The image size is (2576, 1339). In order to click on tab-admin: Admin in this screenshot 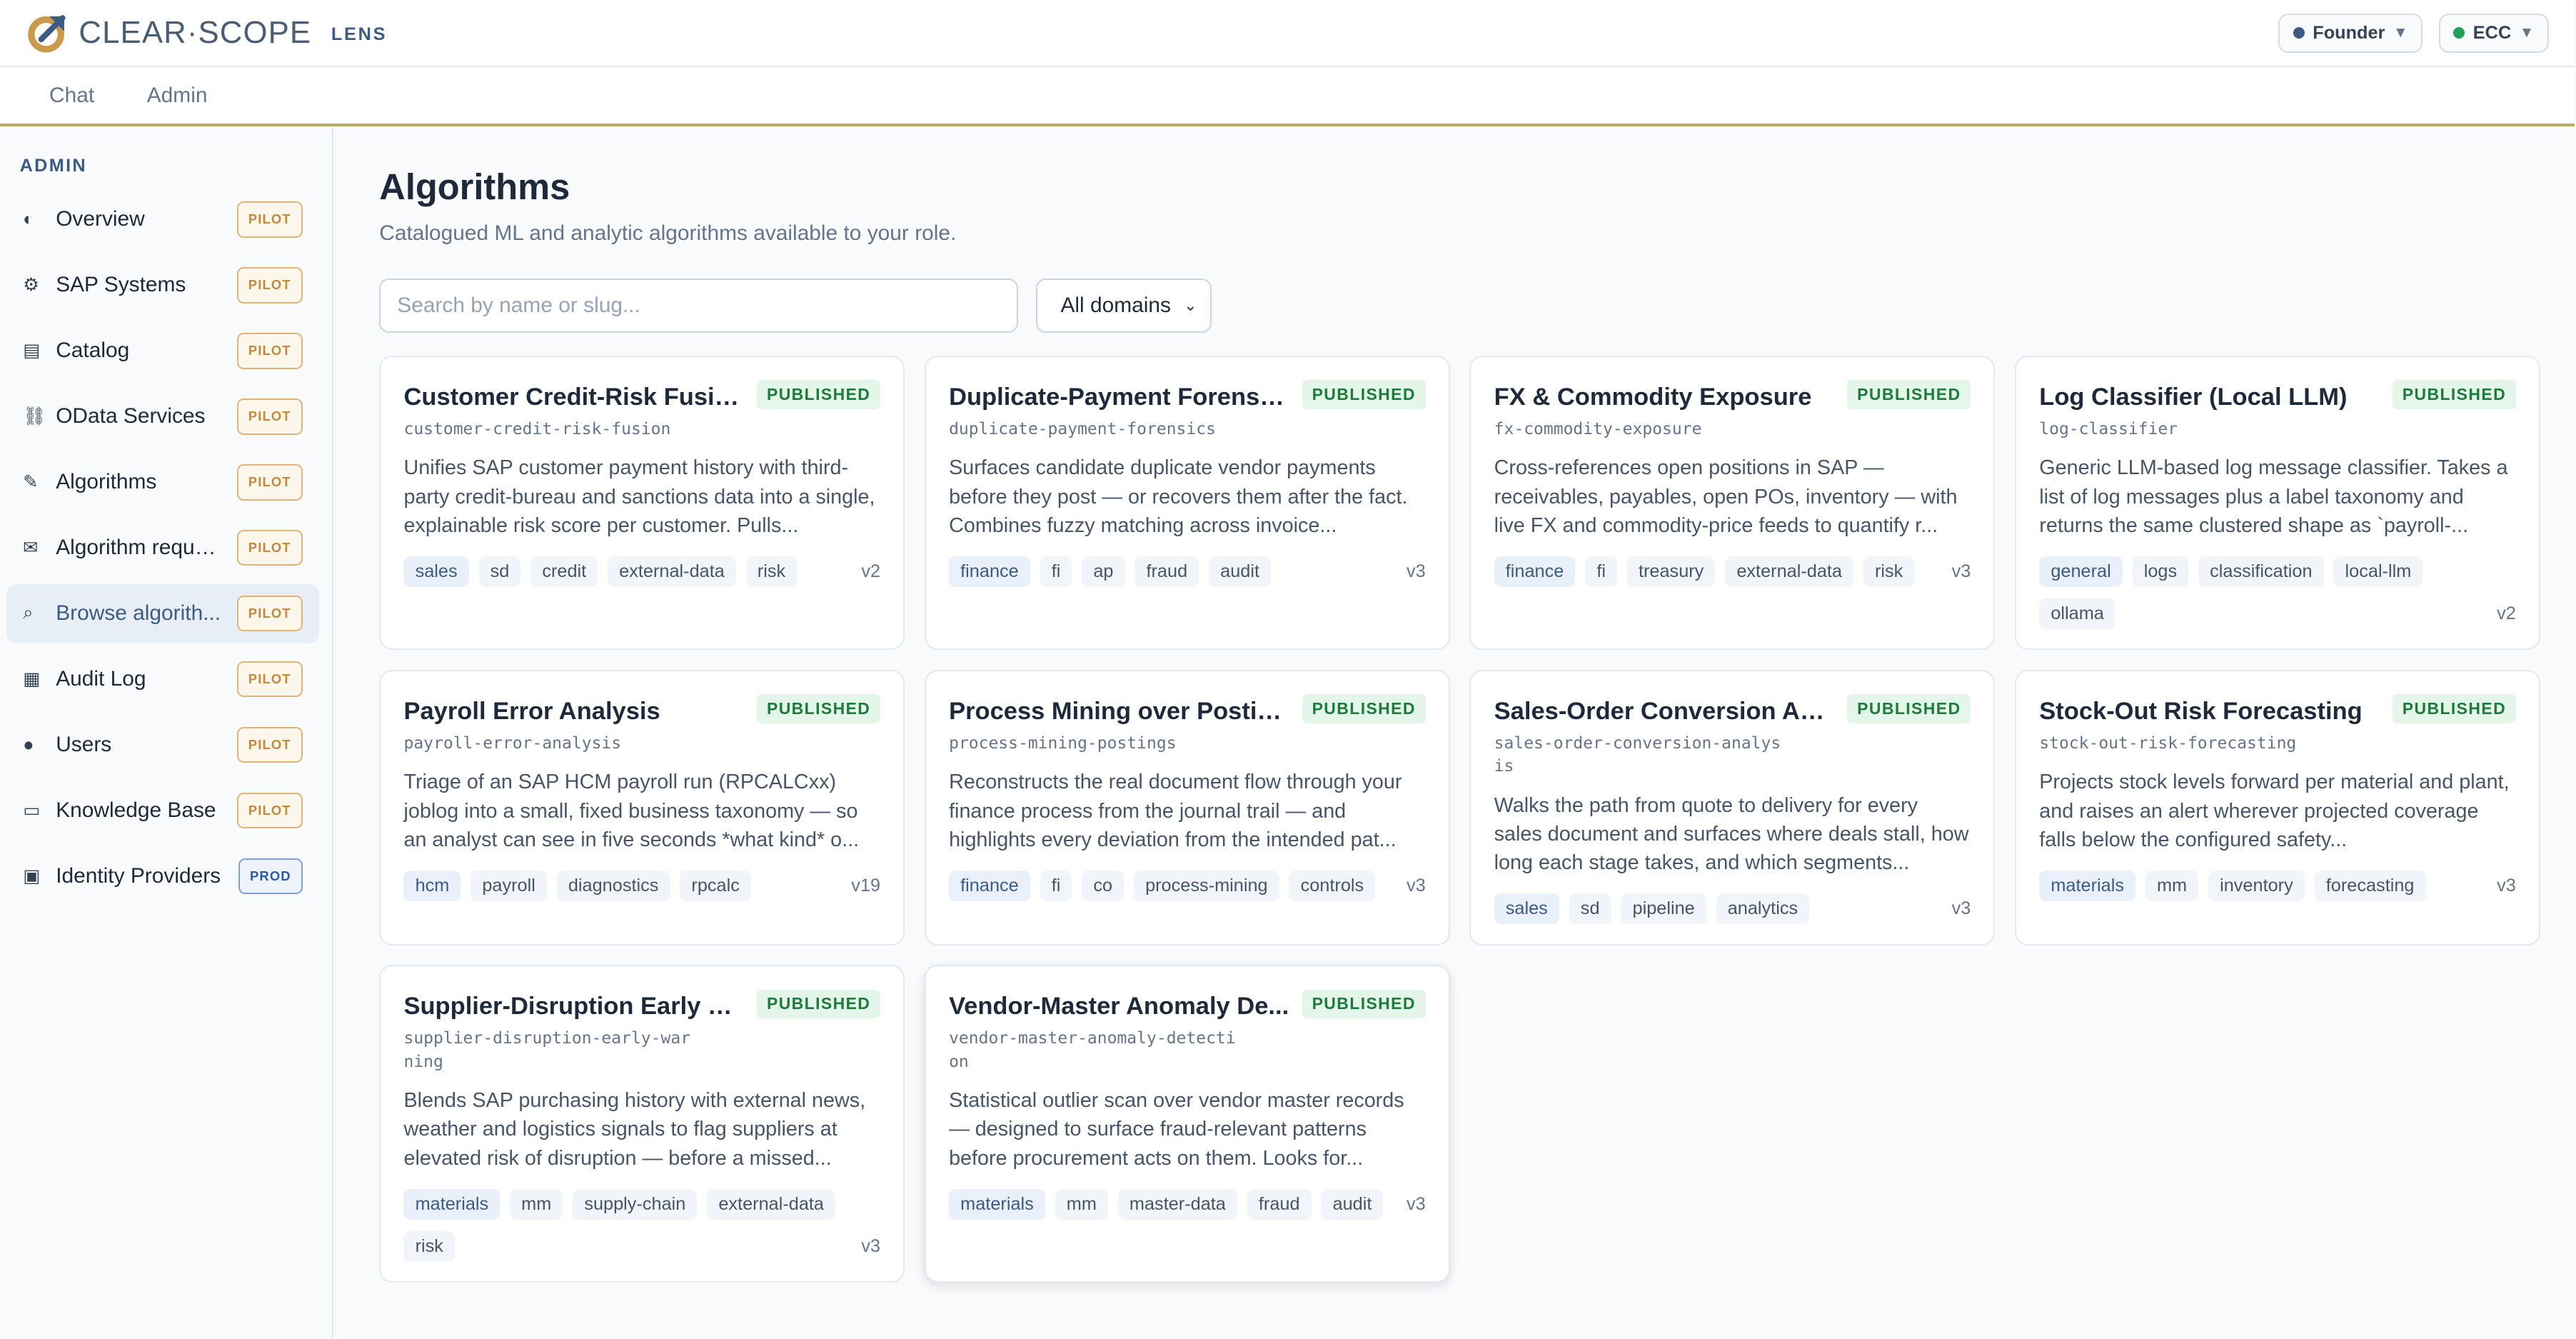, I will do `click(177, 96)`.